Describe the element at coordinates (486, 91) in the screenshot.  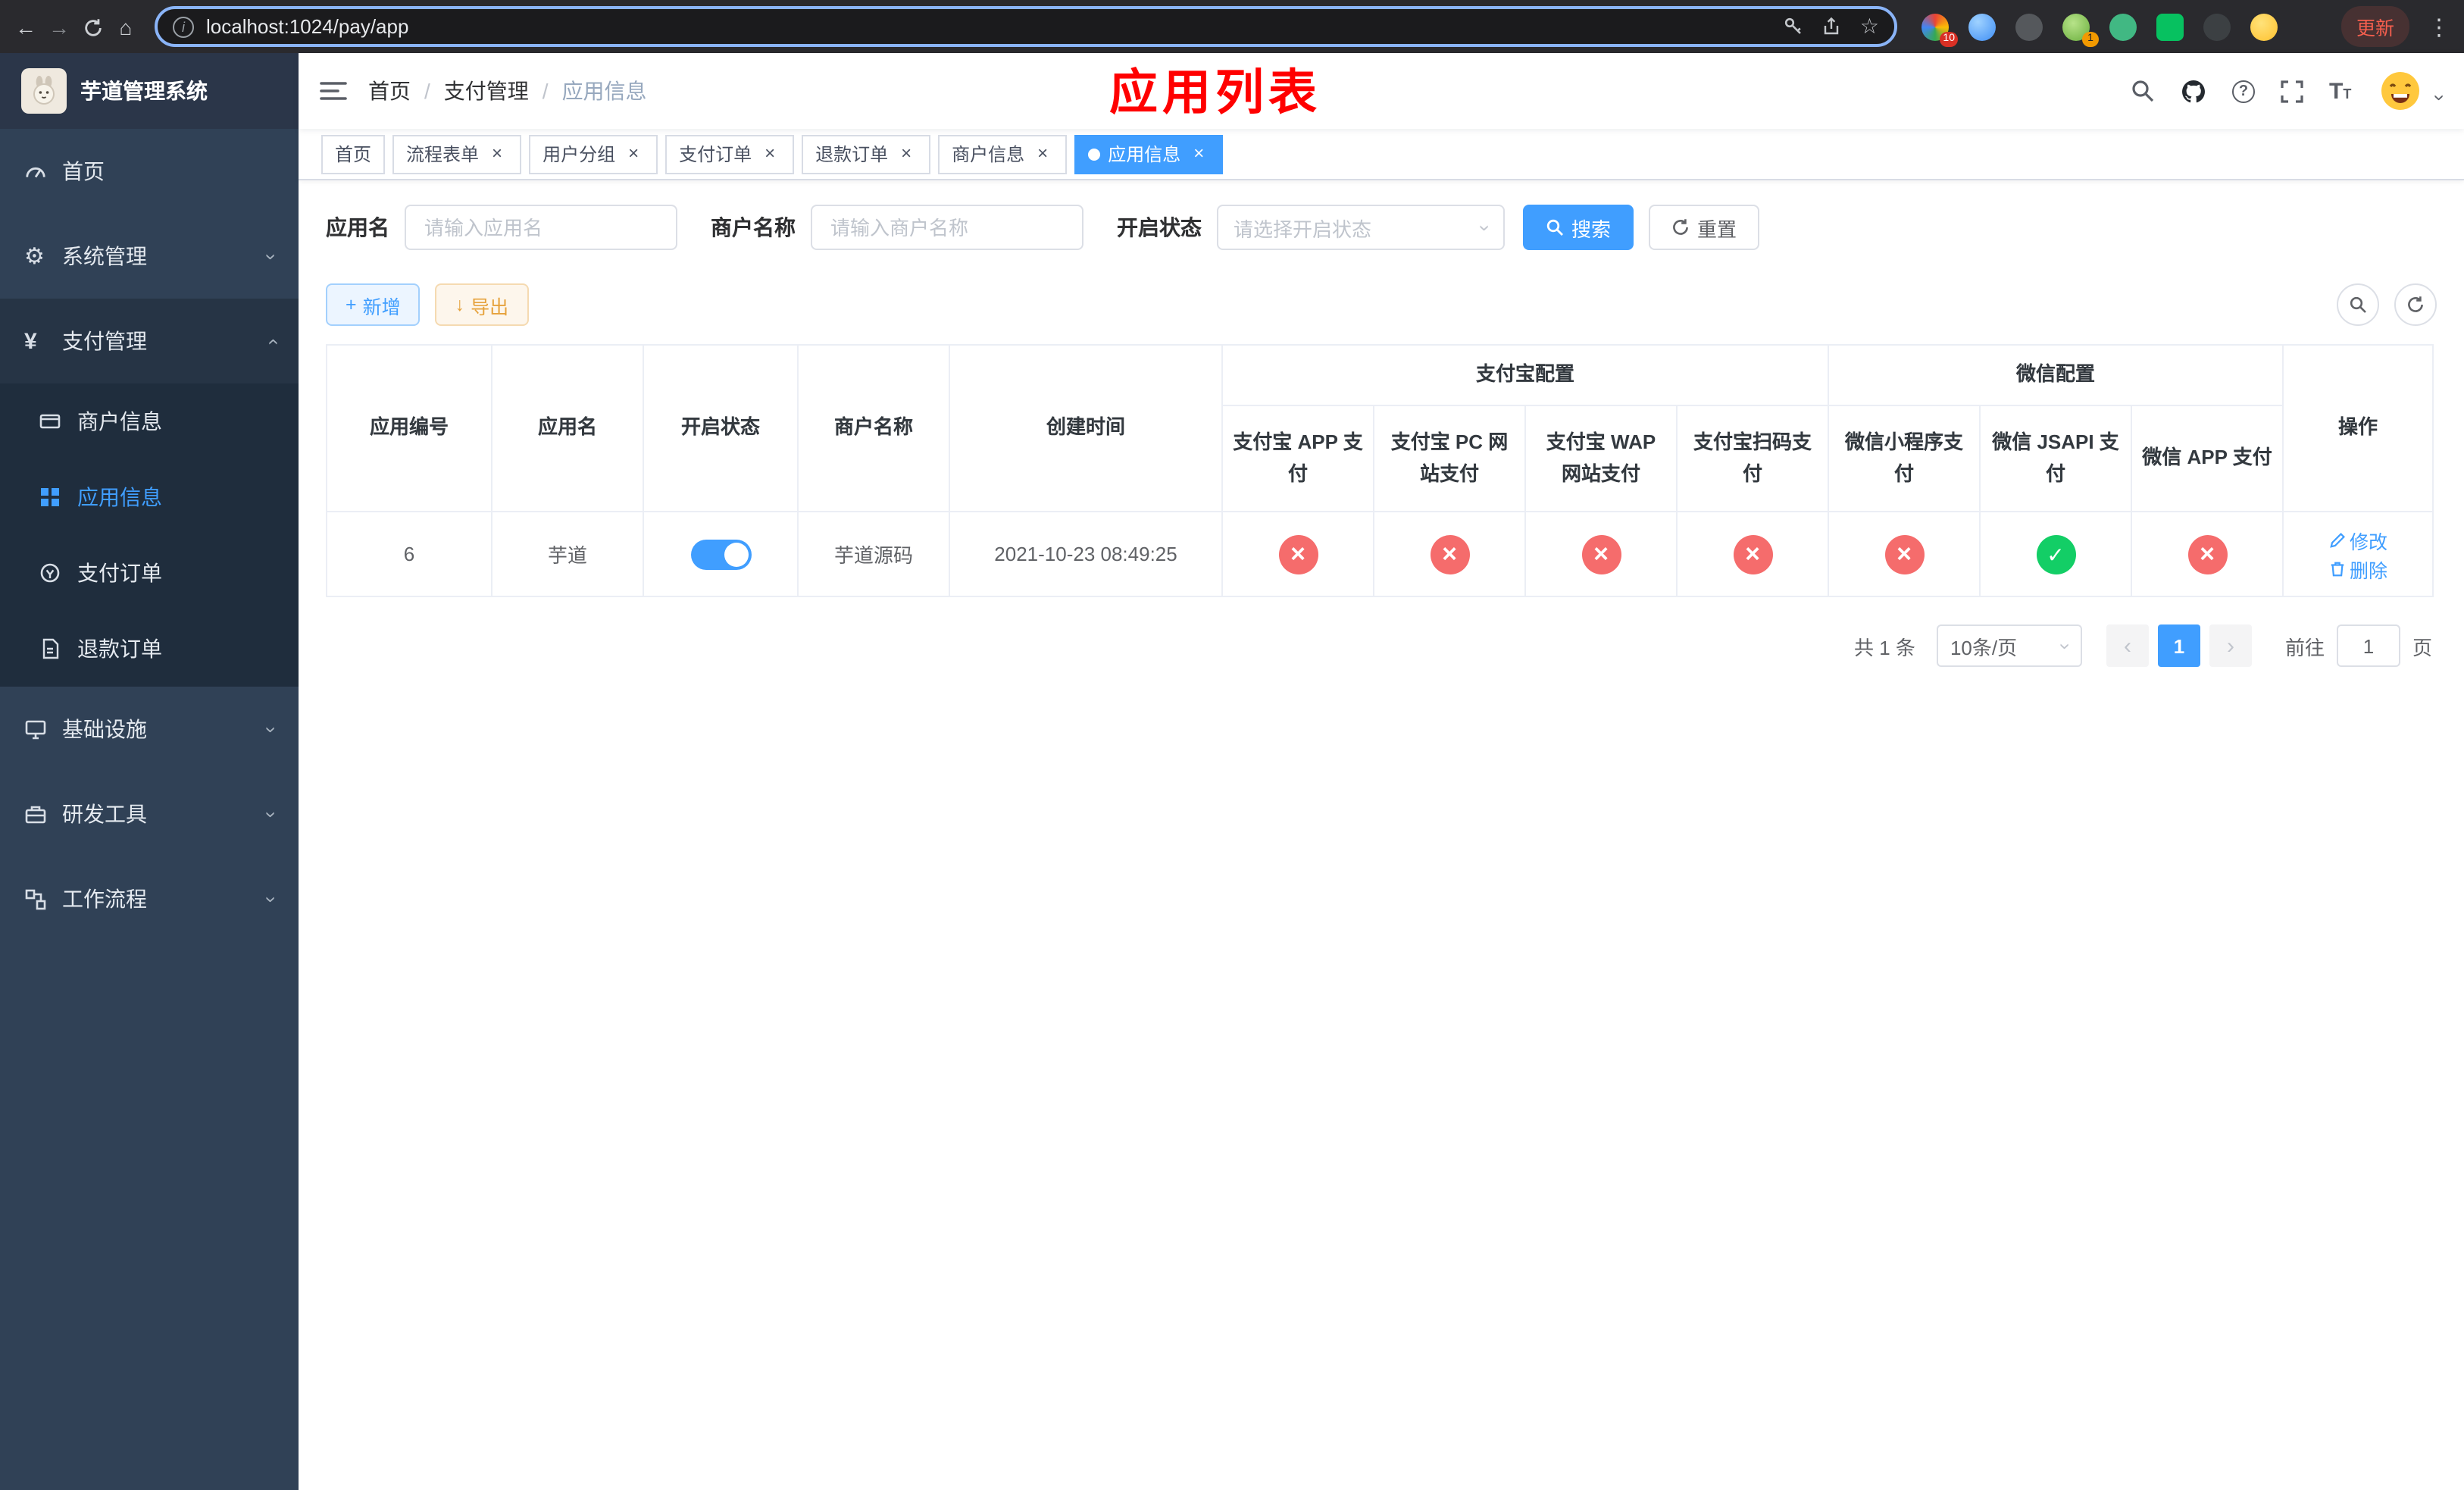
I see `breadcrumb-section: 支付管理` at that location.